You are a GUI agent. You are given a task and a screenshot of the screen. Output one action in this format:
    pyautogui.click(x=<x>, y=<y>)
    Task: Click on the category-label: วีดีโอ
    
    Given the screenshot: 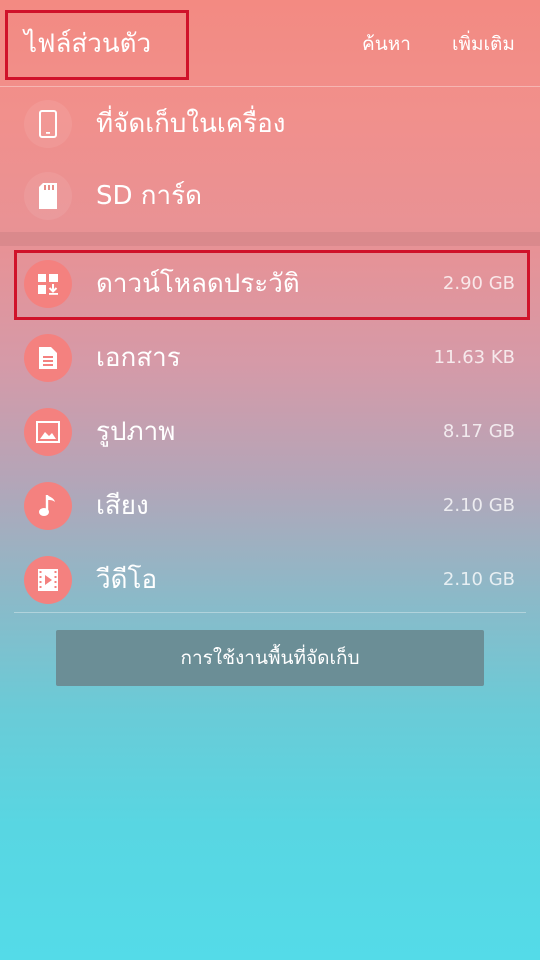 What is the action you would take?
    pyautogui.click(x=127, y=580)
    